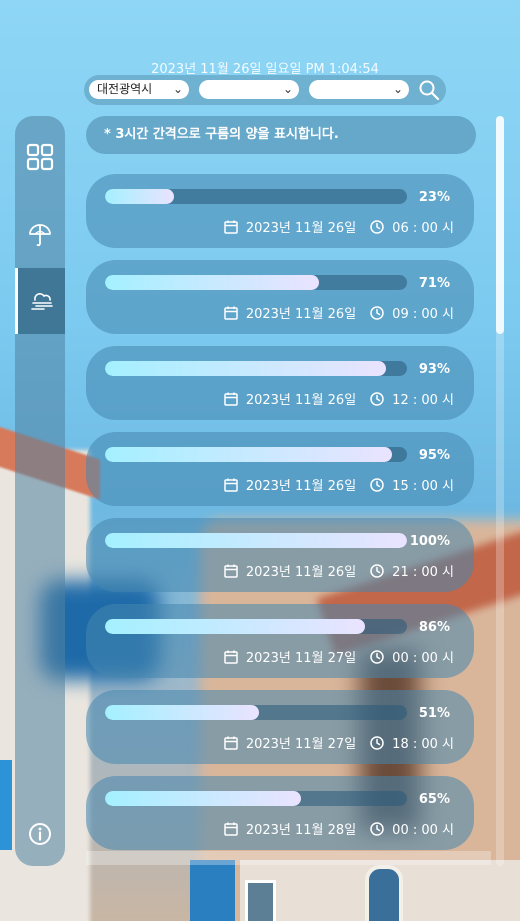  Describe the element at coordinates (429, 541) in the screenshot. I see `cloud-percent: 100%` at that location.